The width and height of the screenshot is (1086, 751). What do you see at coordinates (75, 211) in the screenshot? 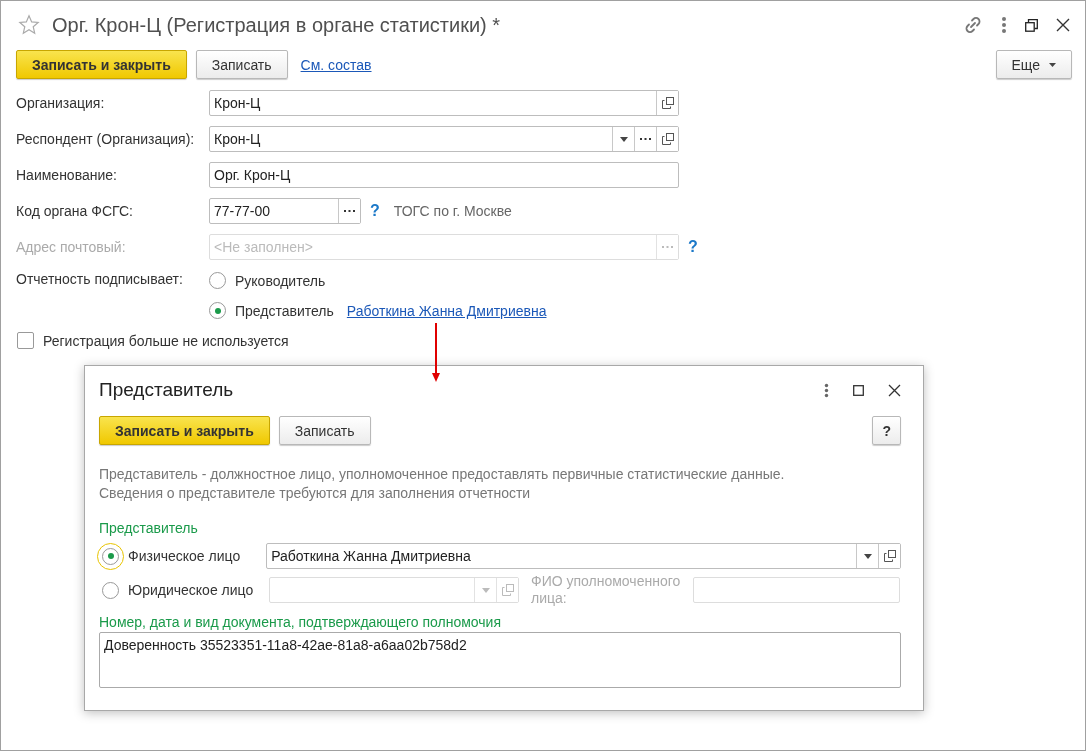
I see `field-label: Код органа ФСГС:` at bounding box center [75, 211].